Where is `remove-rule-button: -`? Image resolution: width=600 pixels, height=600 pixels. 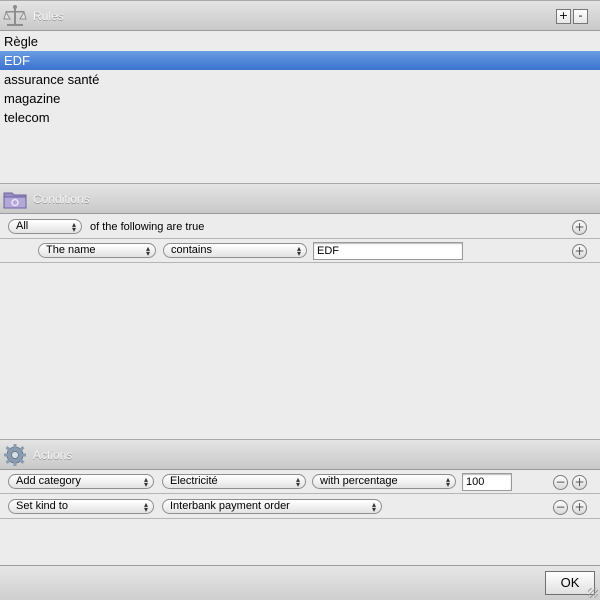
remove-rule-button: - is located at coordinates (580, 16).